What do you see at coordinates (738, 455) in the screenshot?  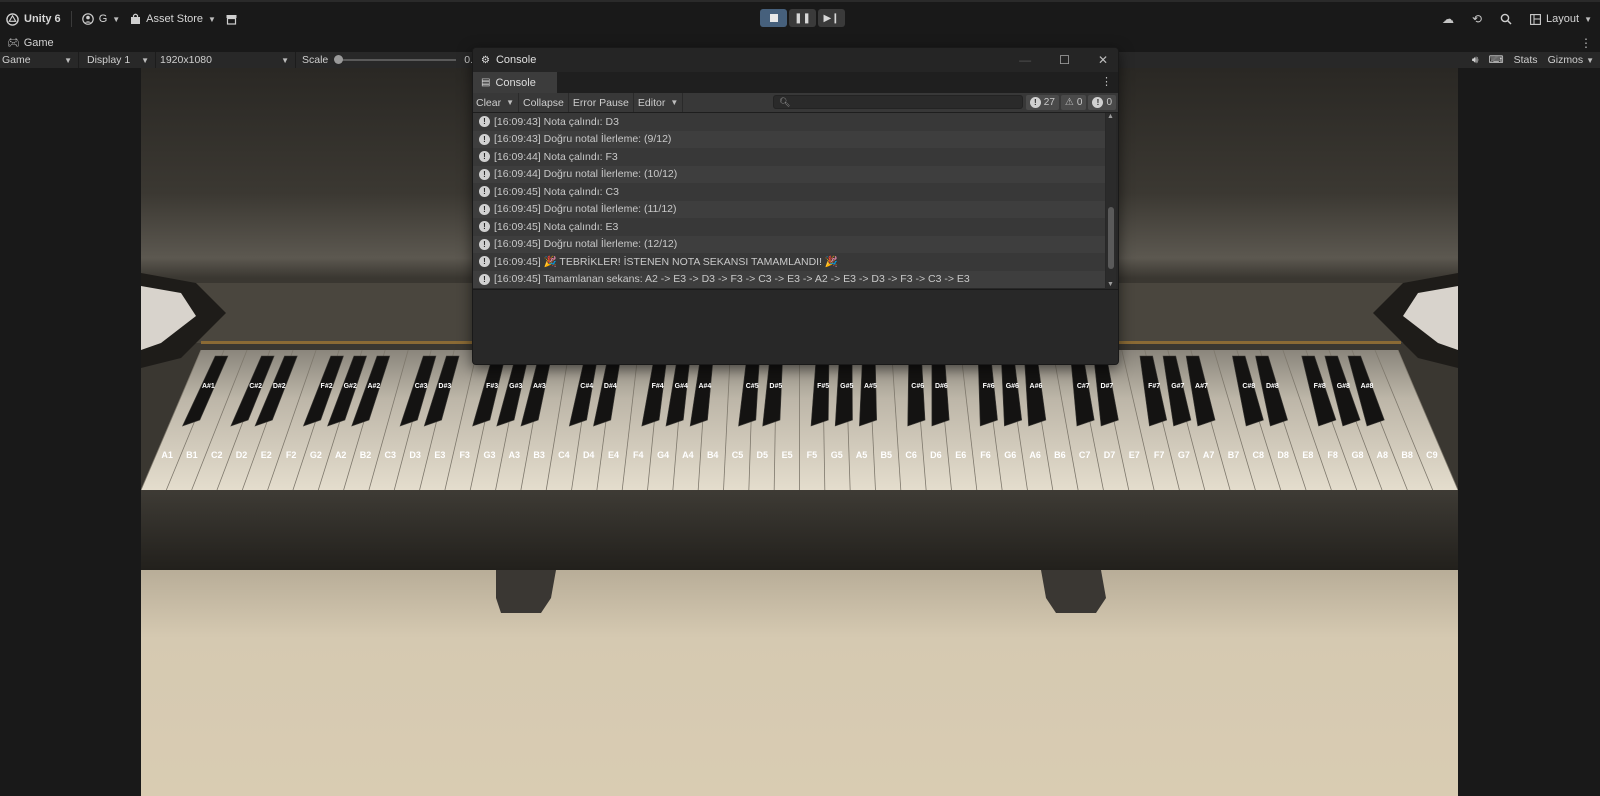 I see `white-key-label: C5` at bounding box center [738, 455].